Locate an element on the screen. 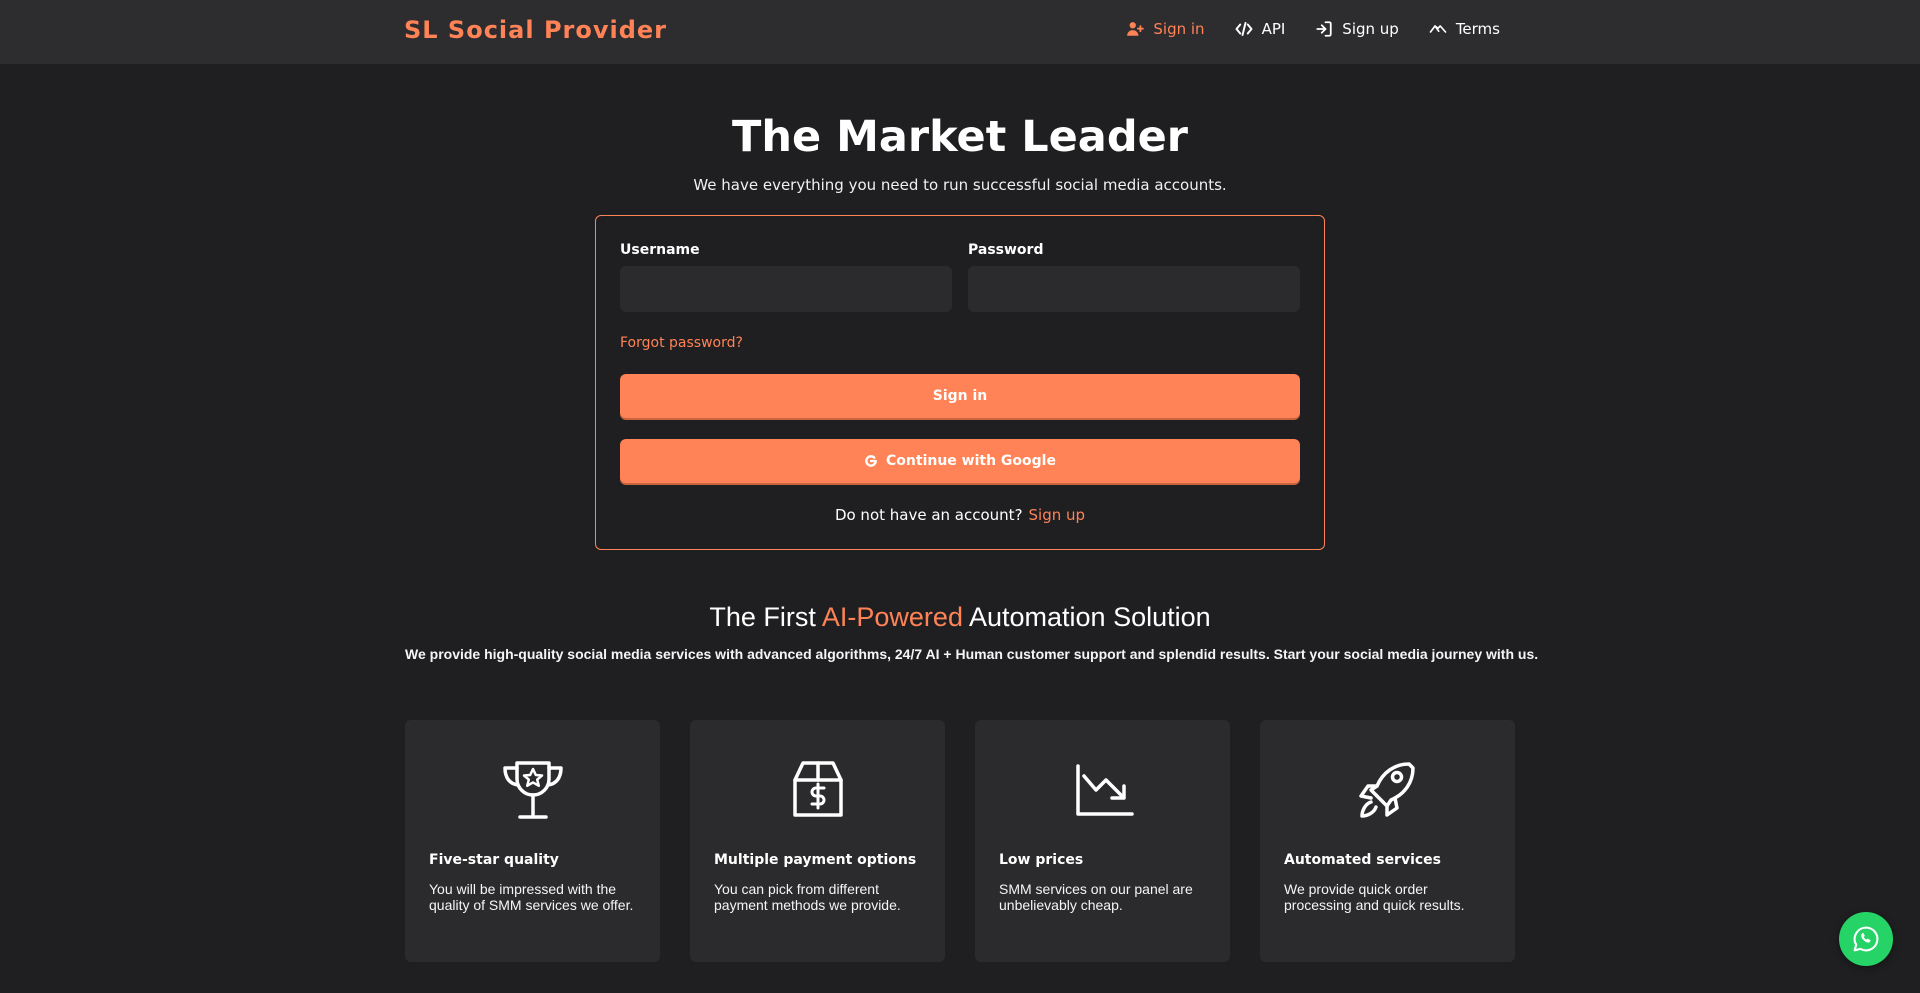 The height and width of the screenshot is (993, 1920). main-nav: Sign in API Sign up Terms is located at coordinates (1313, 29).